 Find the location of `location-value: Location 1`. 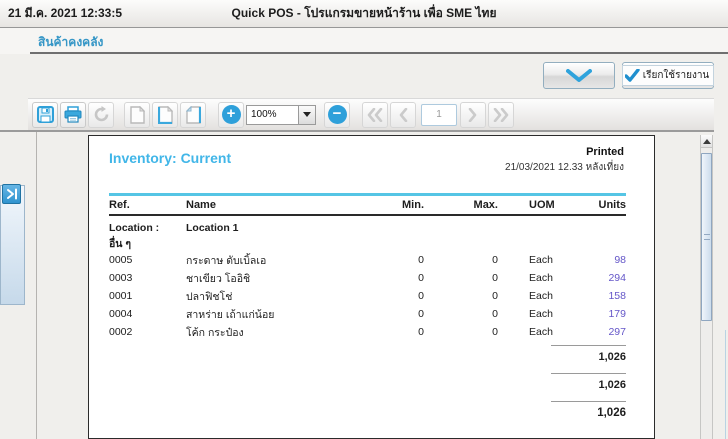

location-value: Location 1 is located at coordinates (212, 227).